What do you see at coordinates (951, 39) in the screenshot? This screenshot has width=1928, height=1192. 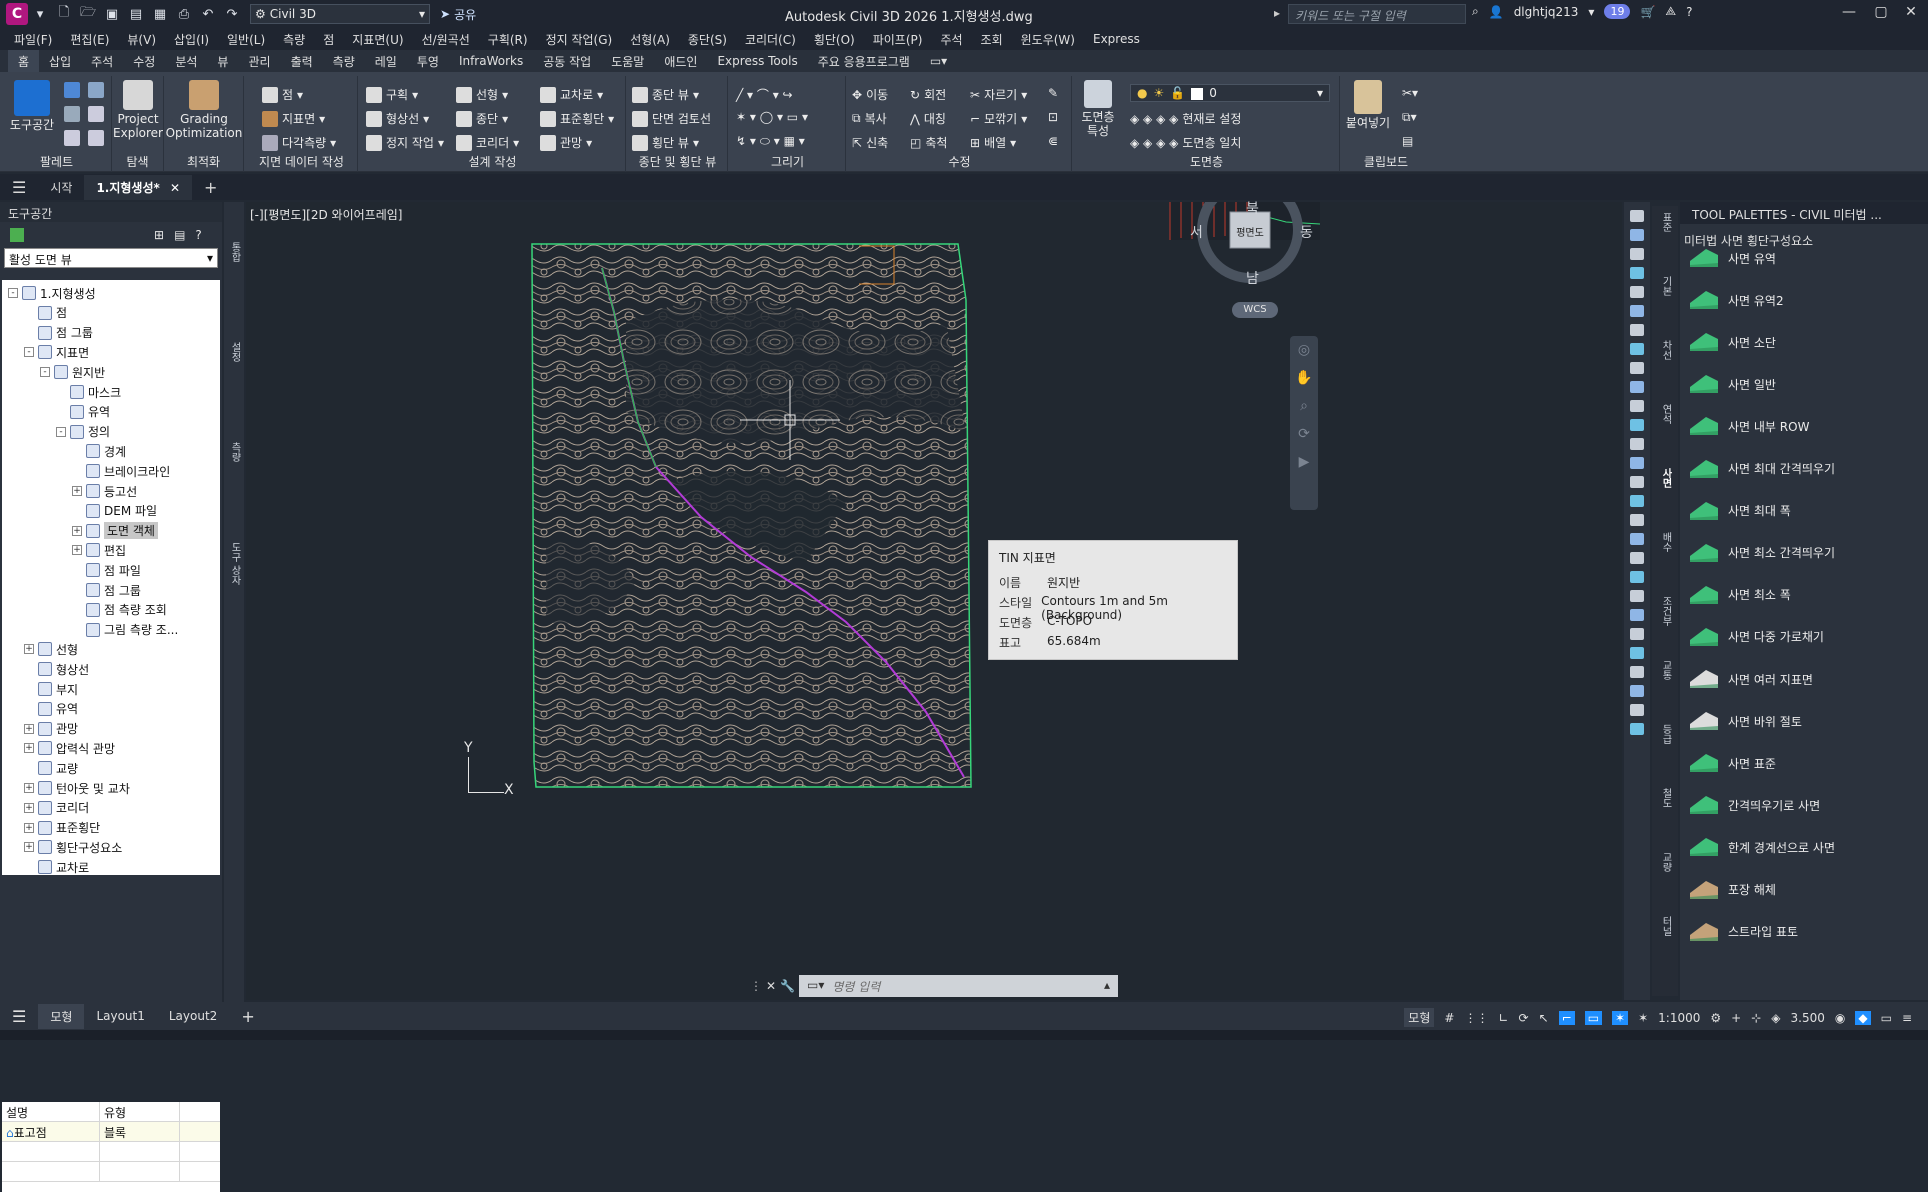 I see `menu-item: 주석` at bounding box center [951, 39].